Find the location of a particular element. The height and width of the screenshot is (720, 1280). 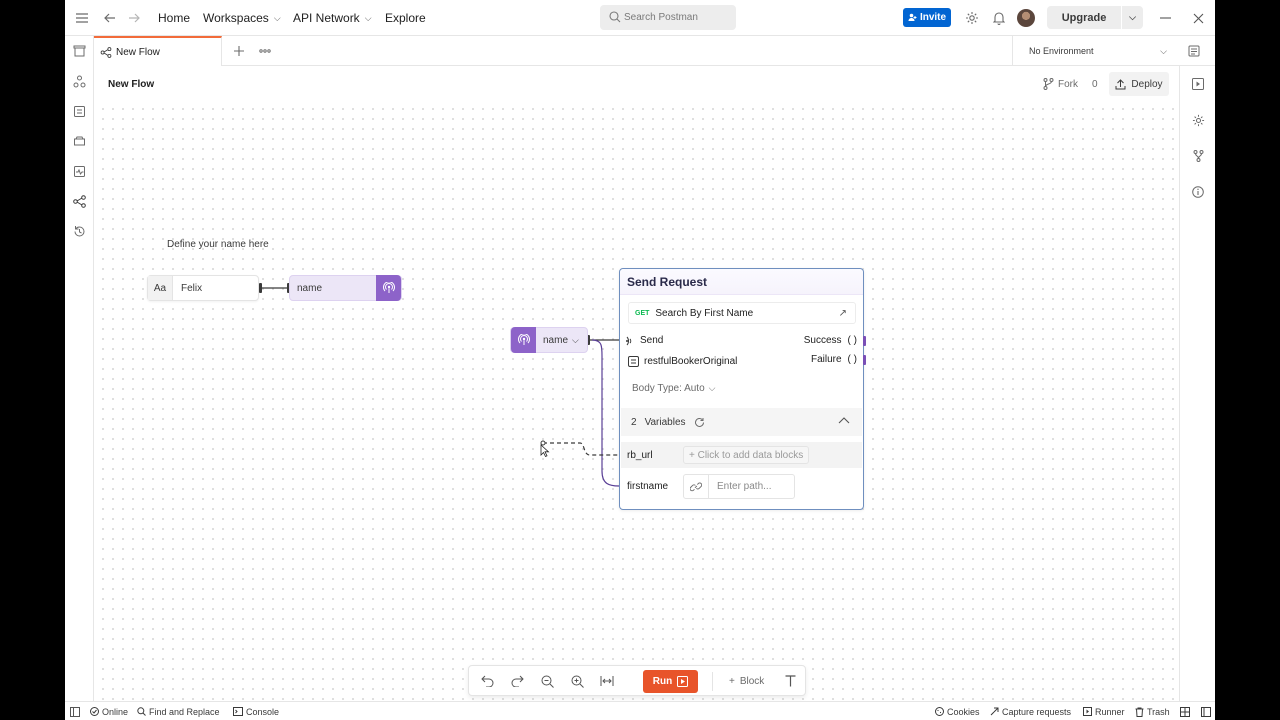

environment-selector: No Environment ⌵ is located at coordinates (1095, 51).